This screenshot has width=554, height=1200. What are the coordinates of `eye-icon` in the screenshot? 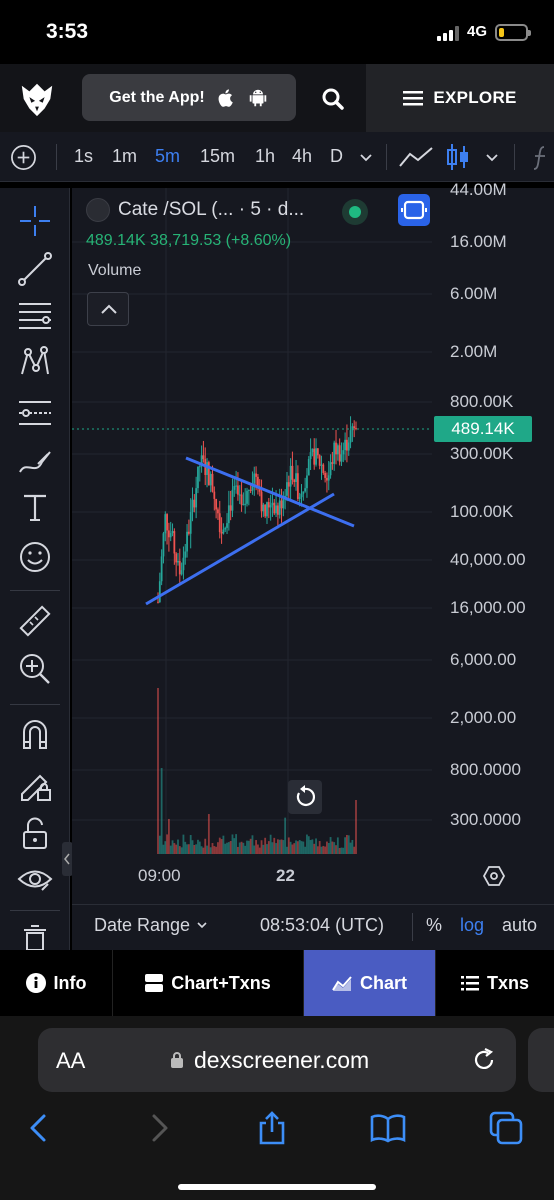 It's located at (35, 879).